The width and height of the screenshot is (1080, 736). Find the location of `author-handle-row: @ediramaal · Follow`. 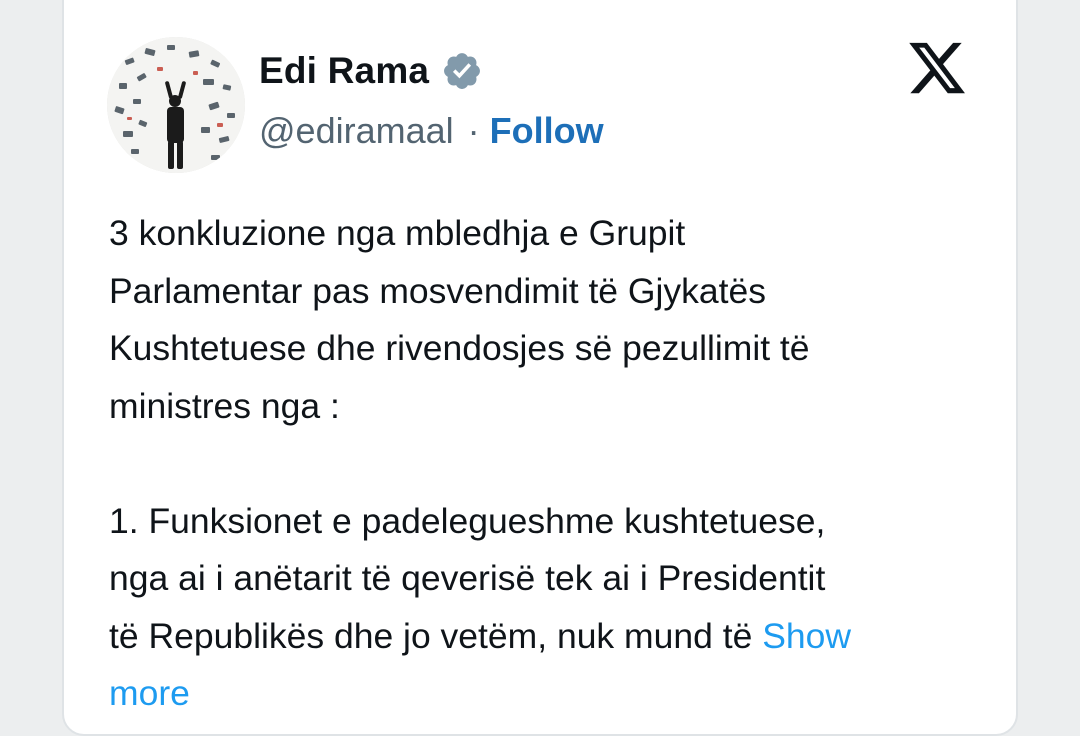

author-handle-row: @ediramaal · Follow is located at coordinates (431, 131).